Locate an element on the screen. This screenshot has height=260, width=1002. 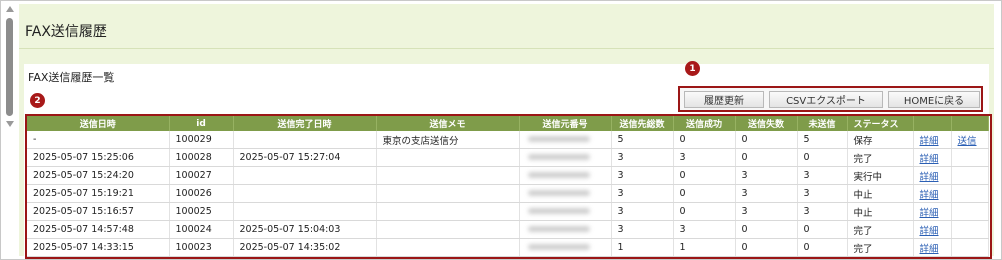
cell-sent-datetime: 2025-05-07 14:57:48 is located at coordinates (98, 229).